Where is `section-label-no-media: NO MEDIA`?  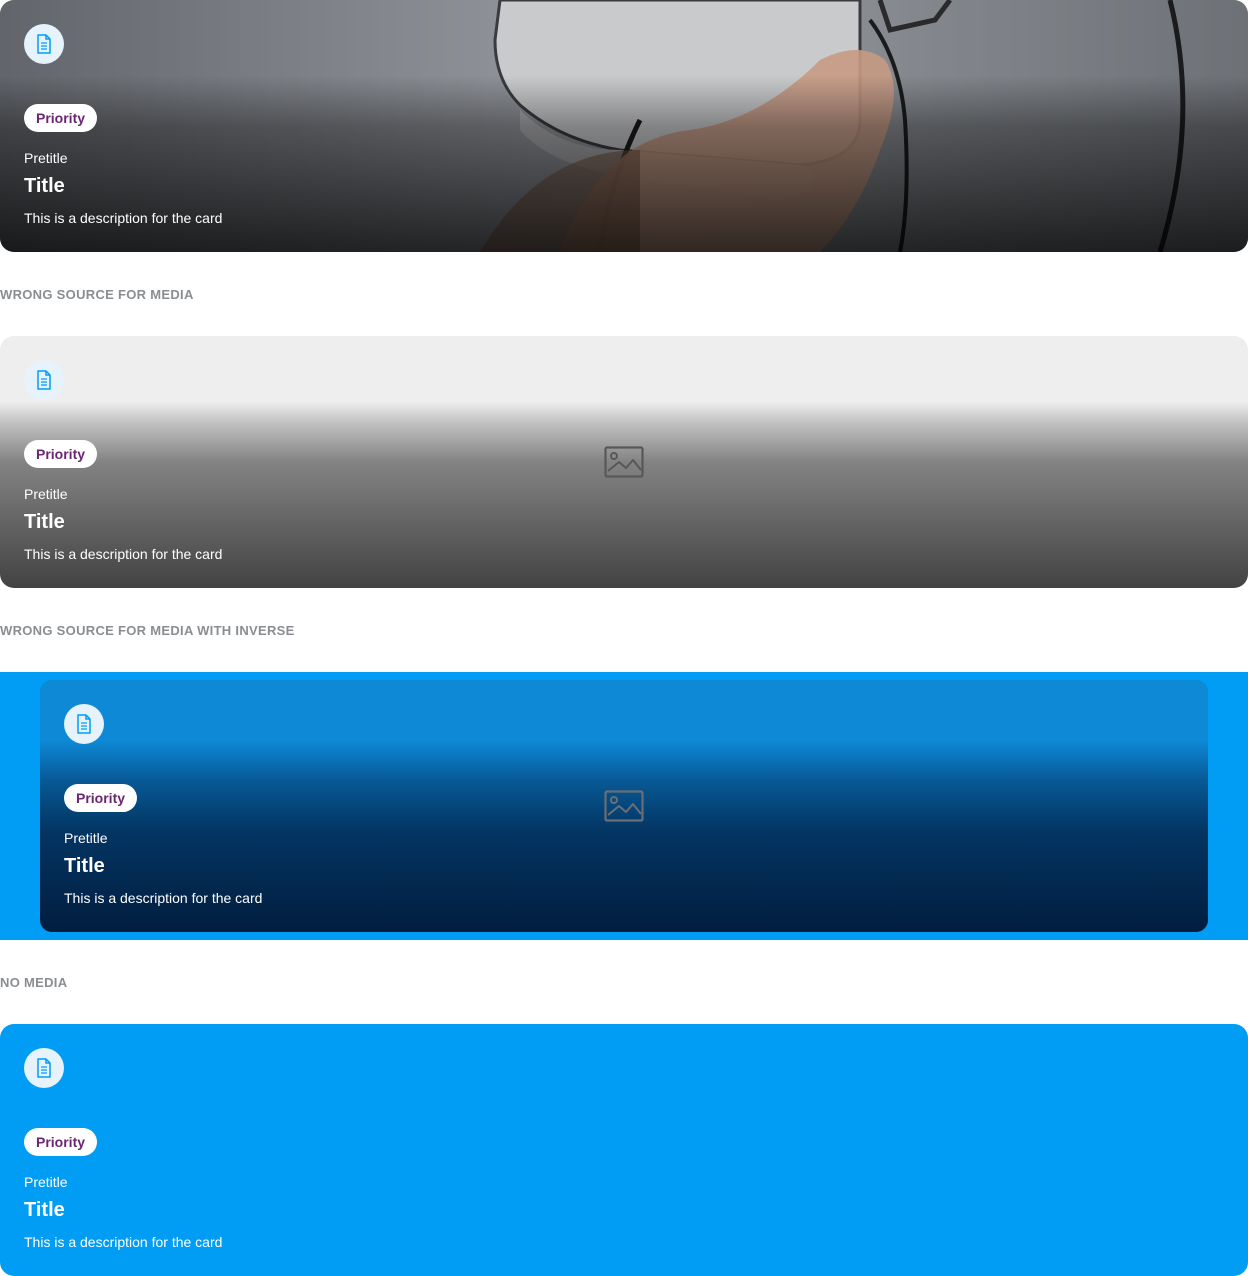
section-label-no-media: NO MEDIA is located at coordinates (34, 982).